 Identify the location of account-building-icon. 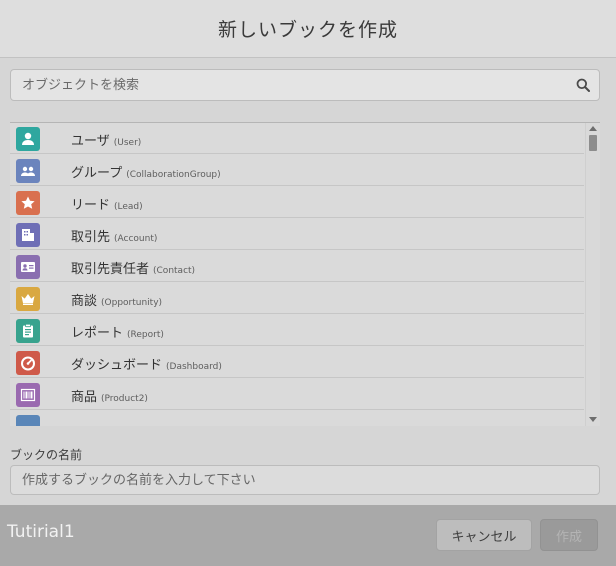
(28, 235).